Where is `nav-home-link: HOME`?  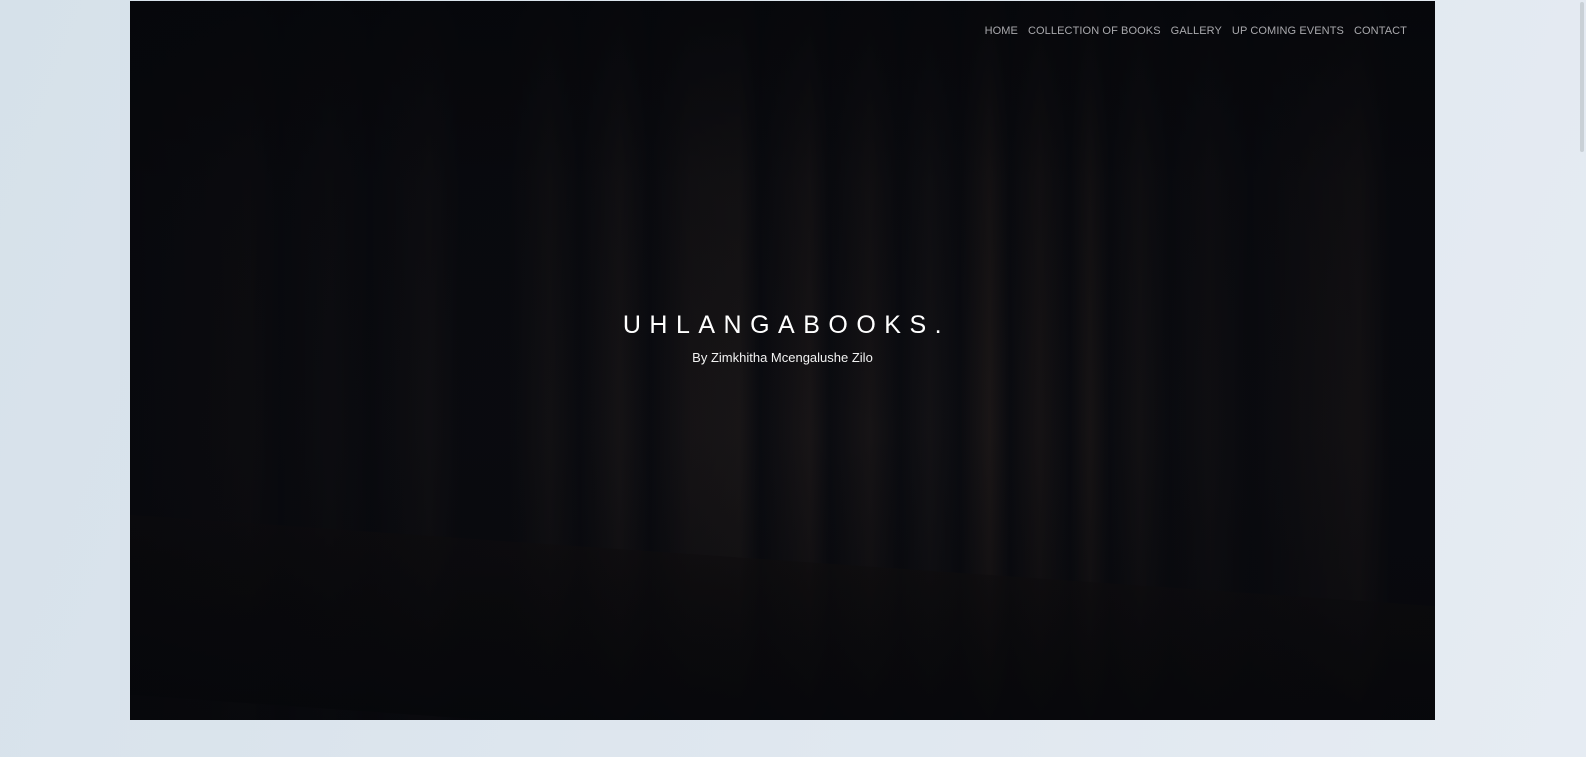
nav-home-link: HOME is located at coordinates (1001, 31).